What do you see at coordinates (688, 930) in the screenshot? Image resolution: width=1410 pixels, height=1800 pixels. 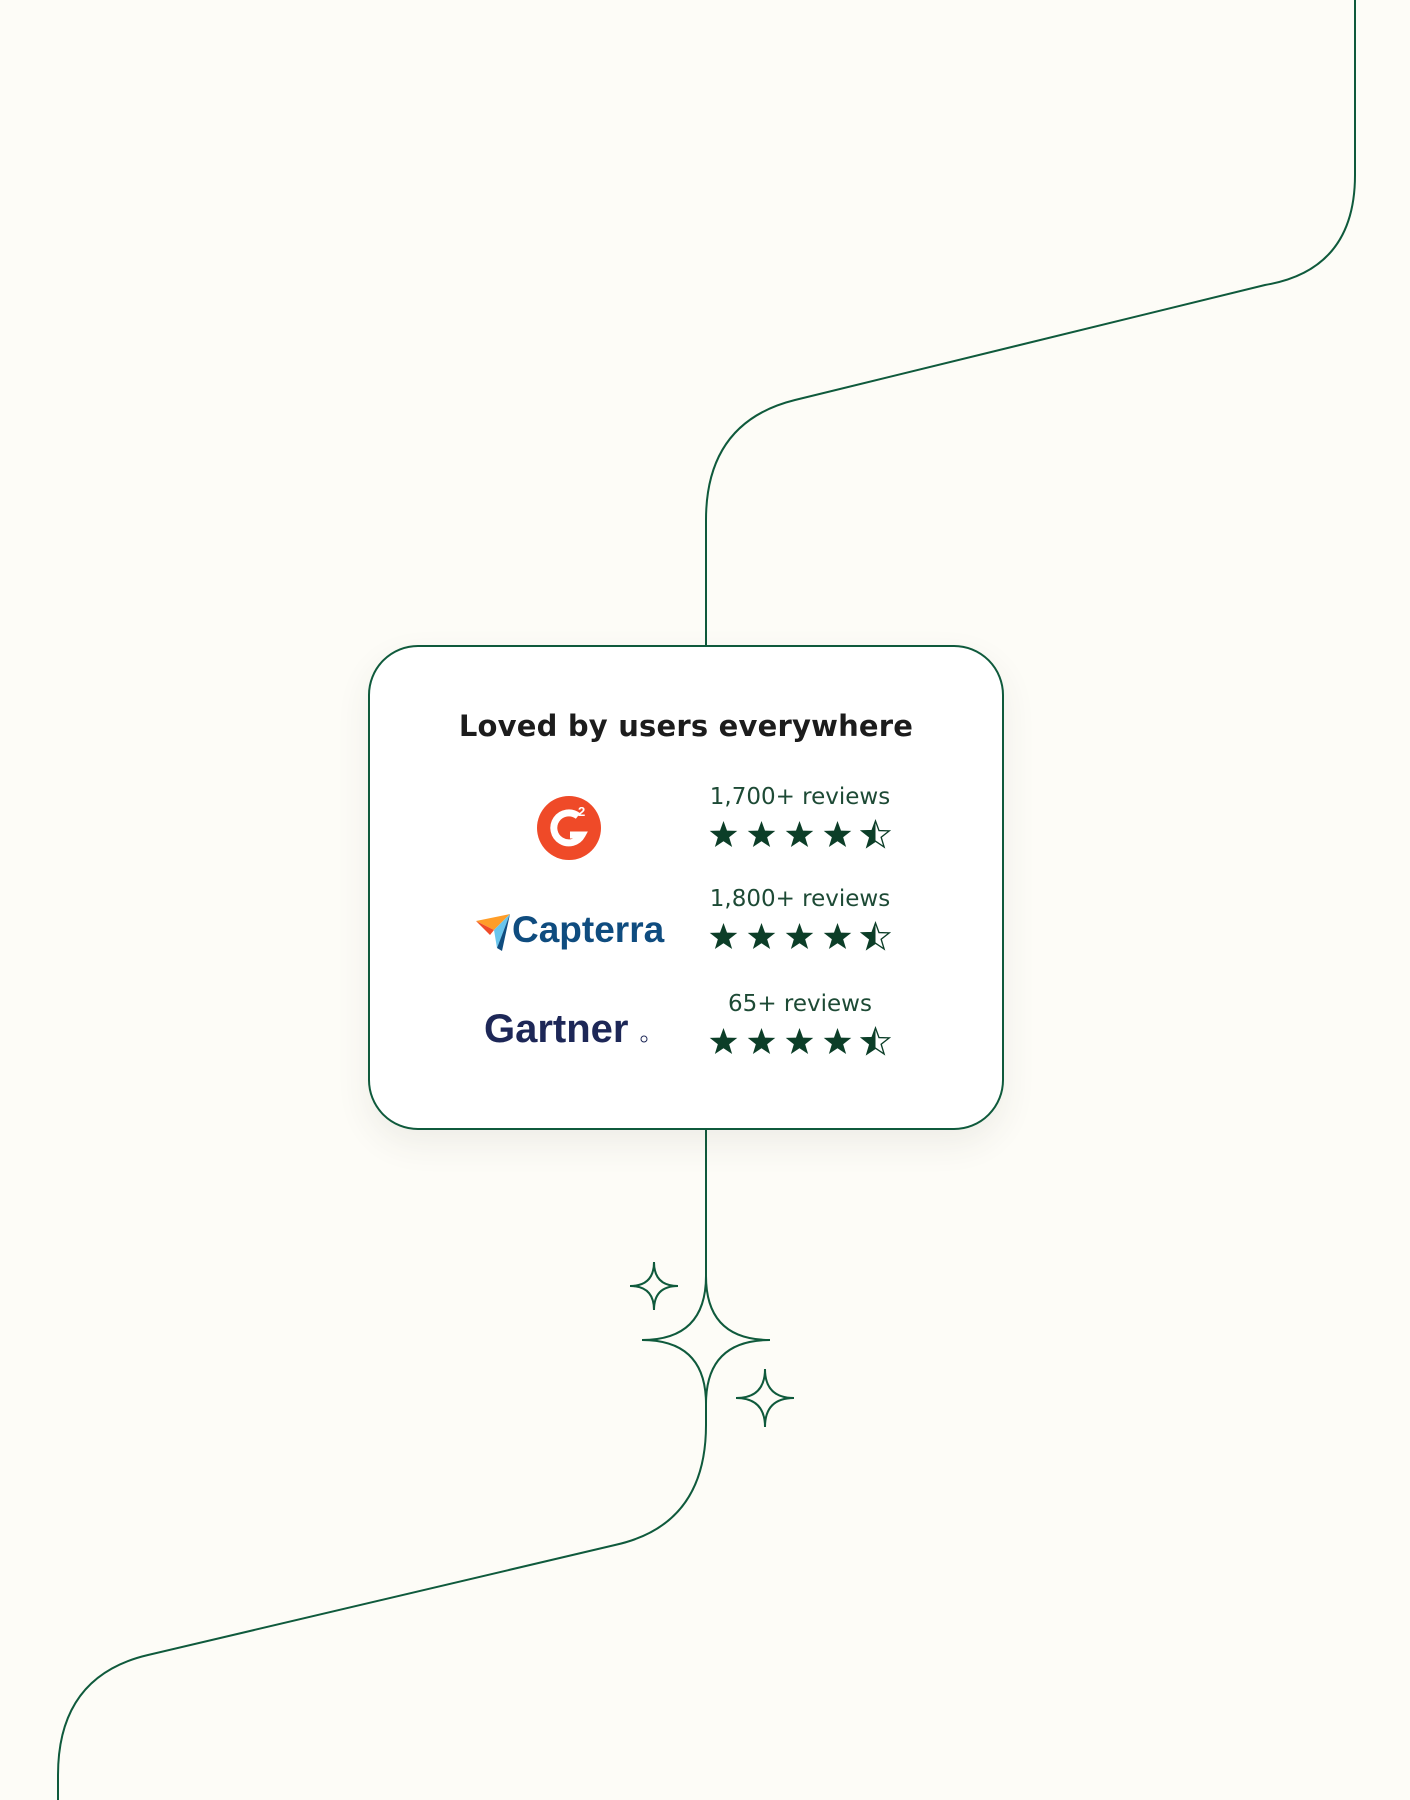 I see `review-row-capterra: Capterra 1,800+ reviews` at bounding box center [688, 930].